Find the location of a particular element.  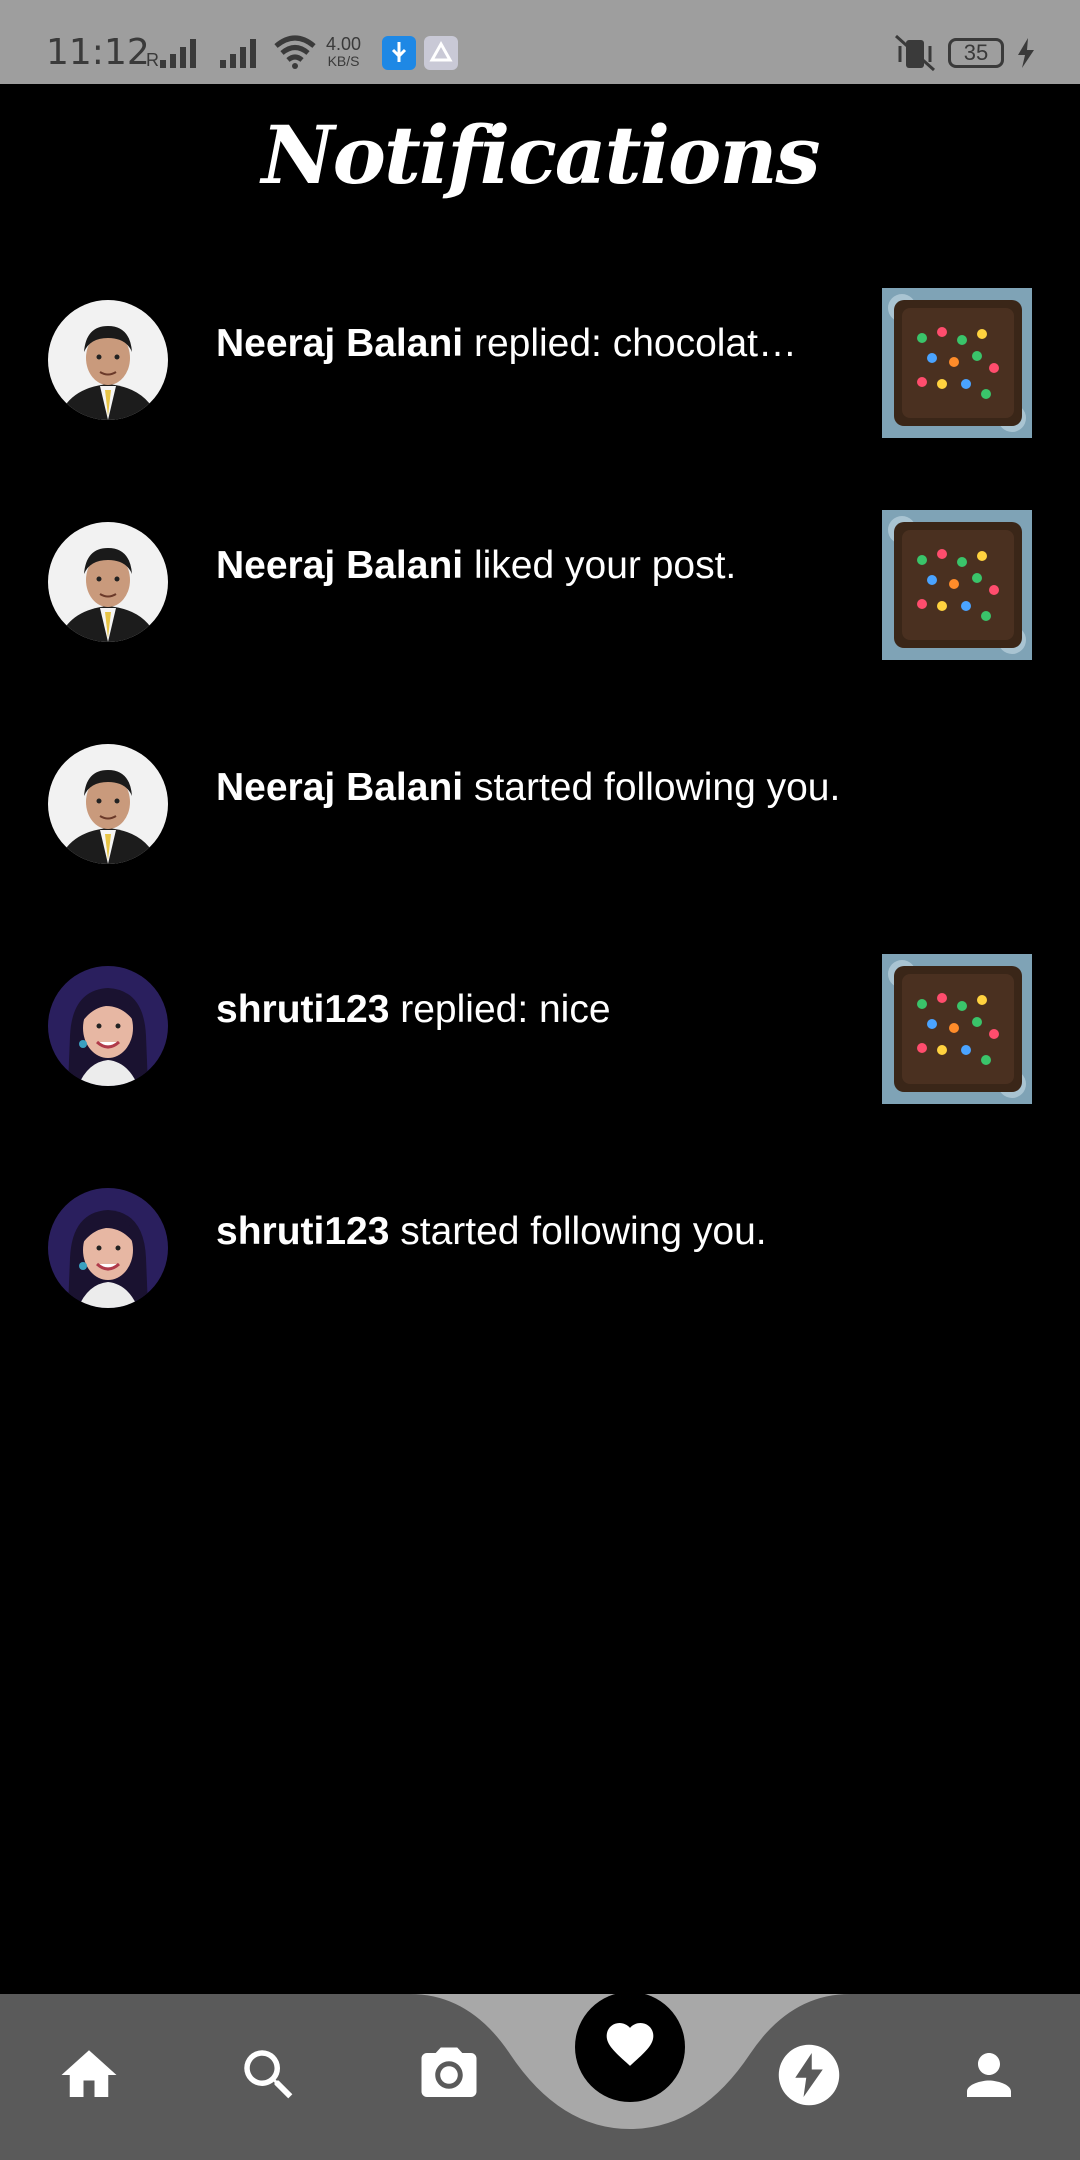

page-title: Notifications is located at coordinates (540, 155).